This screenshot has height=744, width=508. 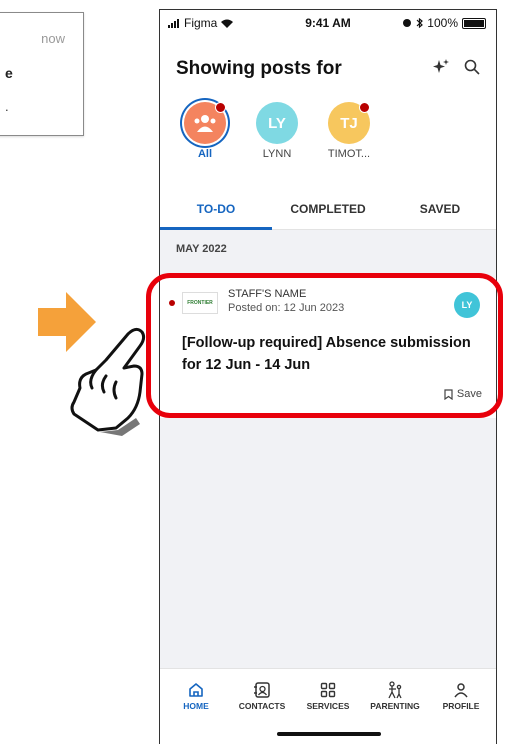 I want to click on tab-todo: TO-DO, so click(x=216, y=212).